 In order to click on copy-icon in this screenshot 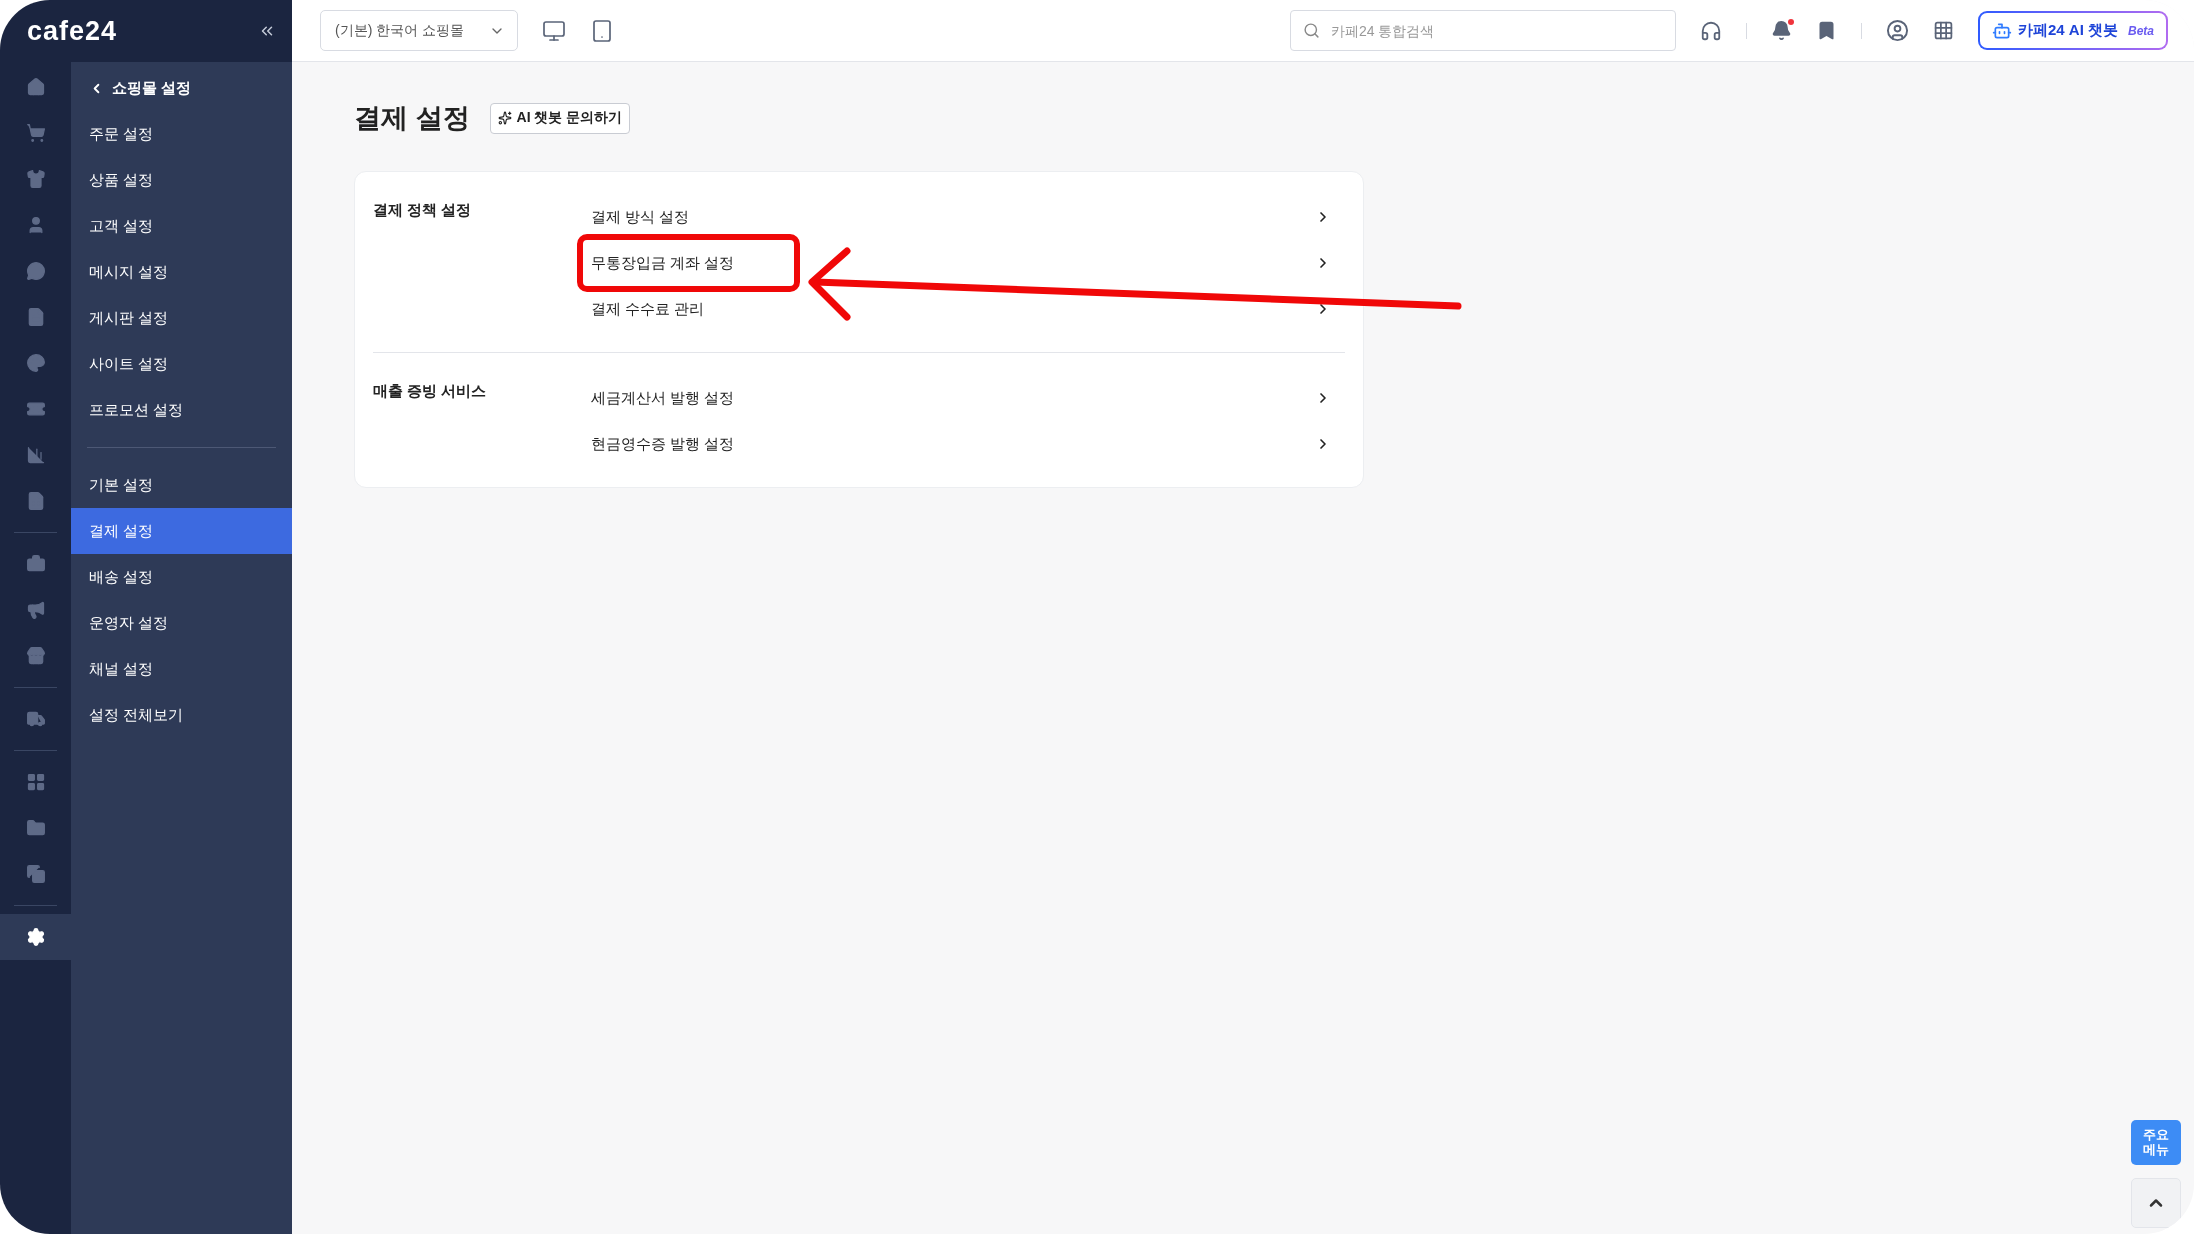, I will do `click(35, 874)`.